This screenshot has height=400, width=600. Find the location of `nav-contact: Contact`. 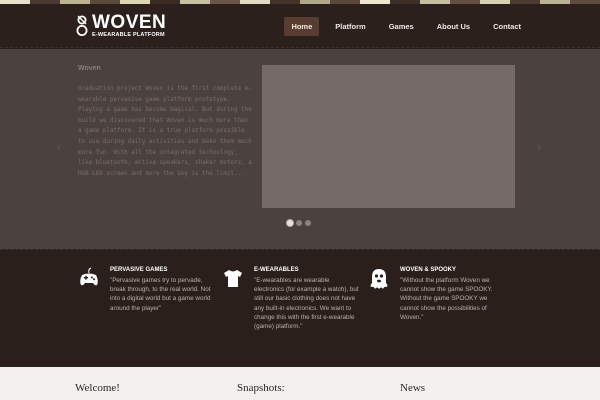

nav-contact: Contact is located at coordinates (507, 26).